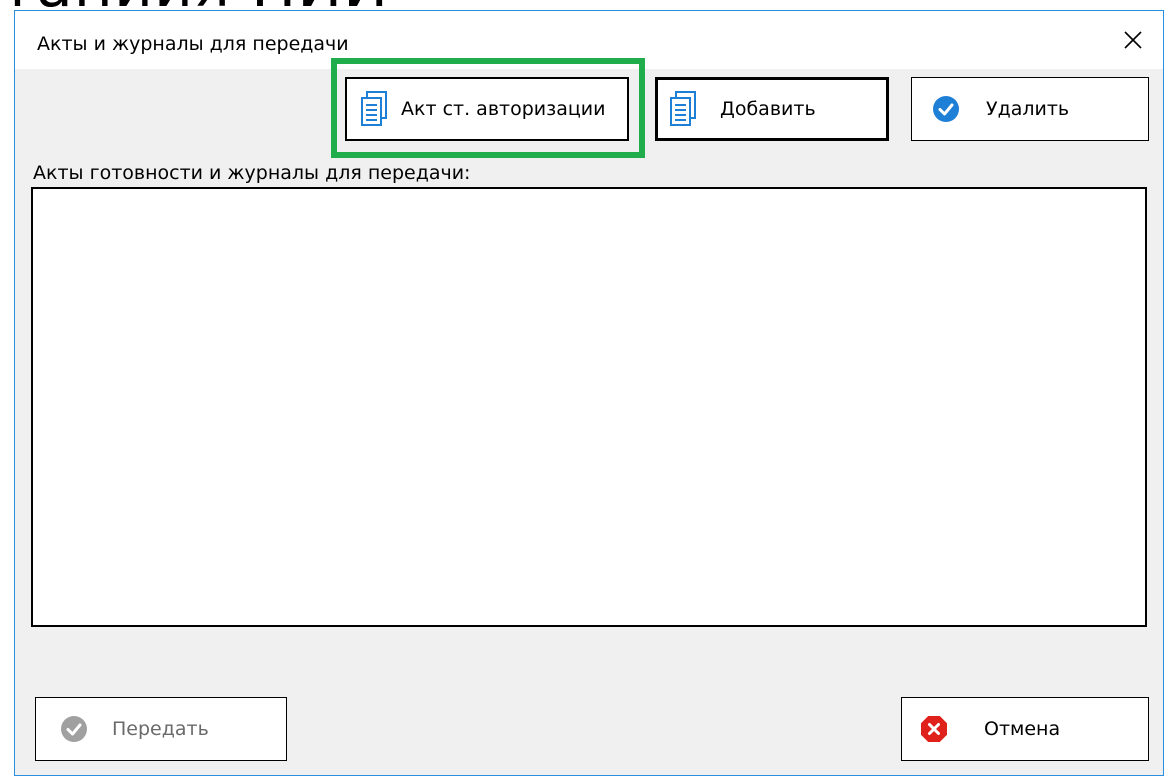 Image resolution: width=1168 pixels, height=776 pixels. What do you see at coordinates (1022, 729) in the screenshot?
I see `cancel-label: Отмена` at bounding box center [1022, 729].